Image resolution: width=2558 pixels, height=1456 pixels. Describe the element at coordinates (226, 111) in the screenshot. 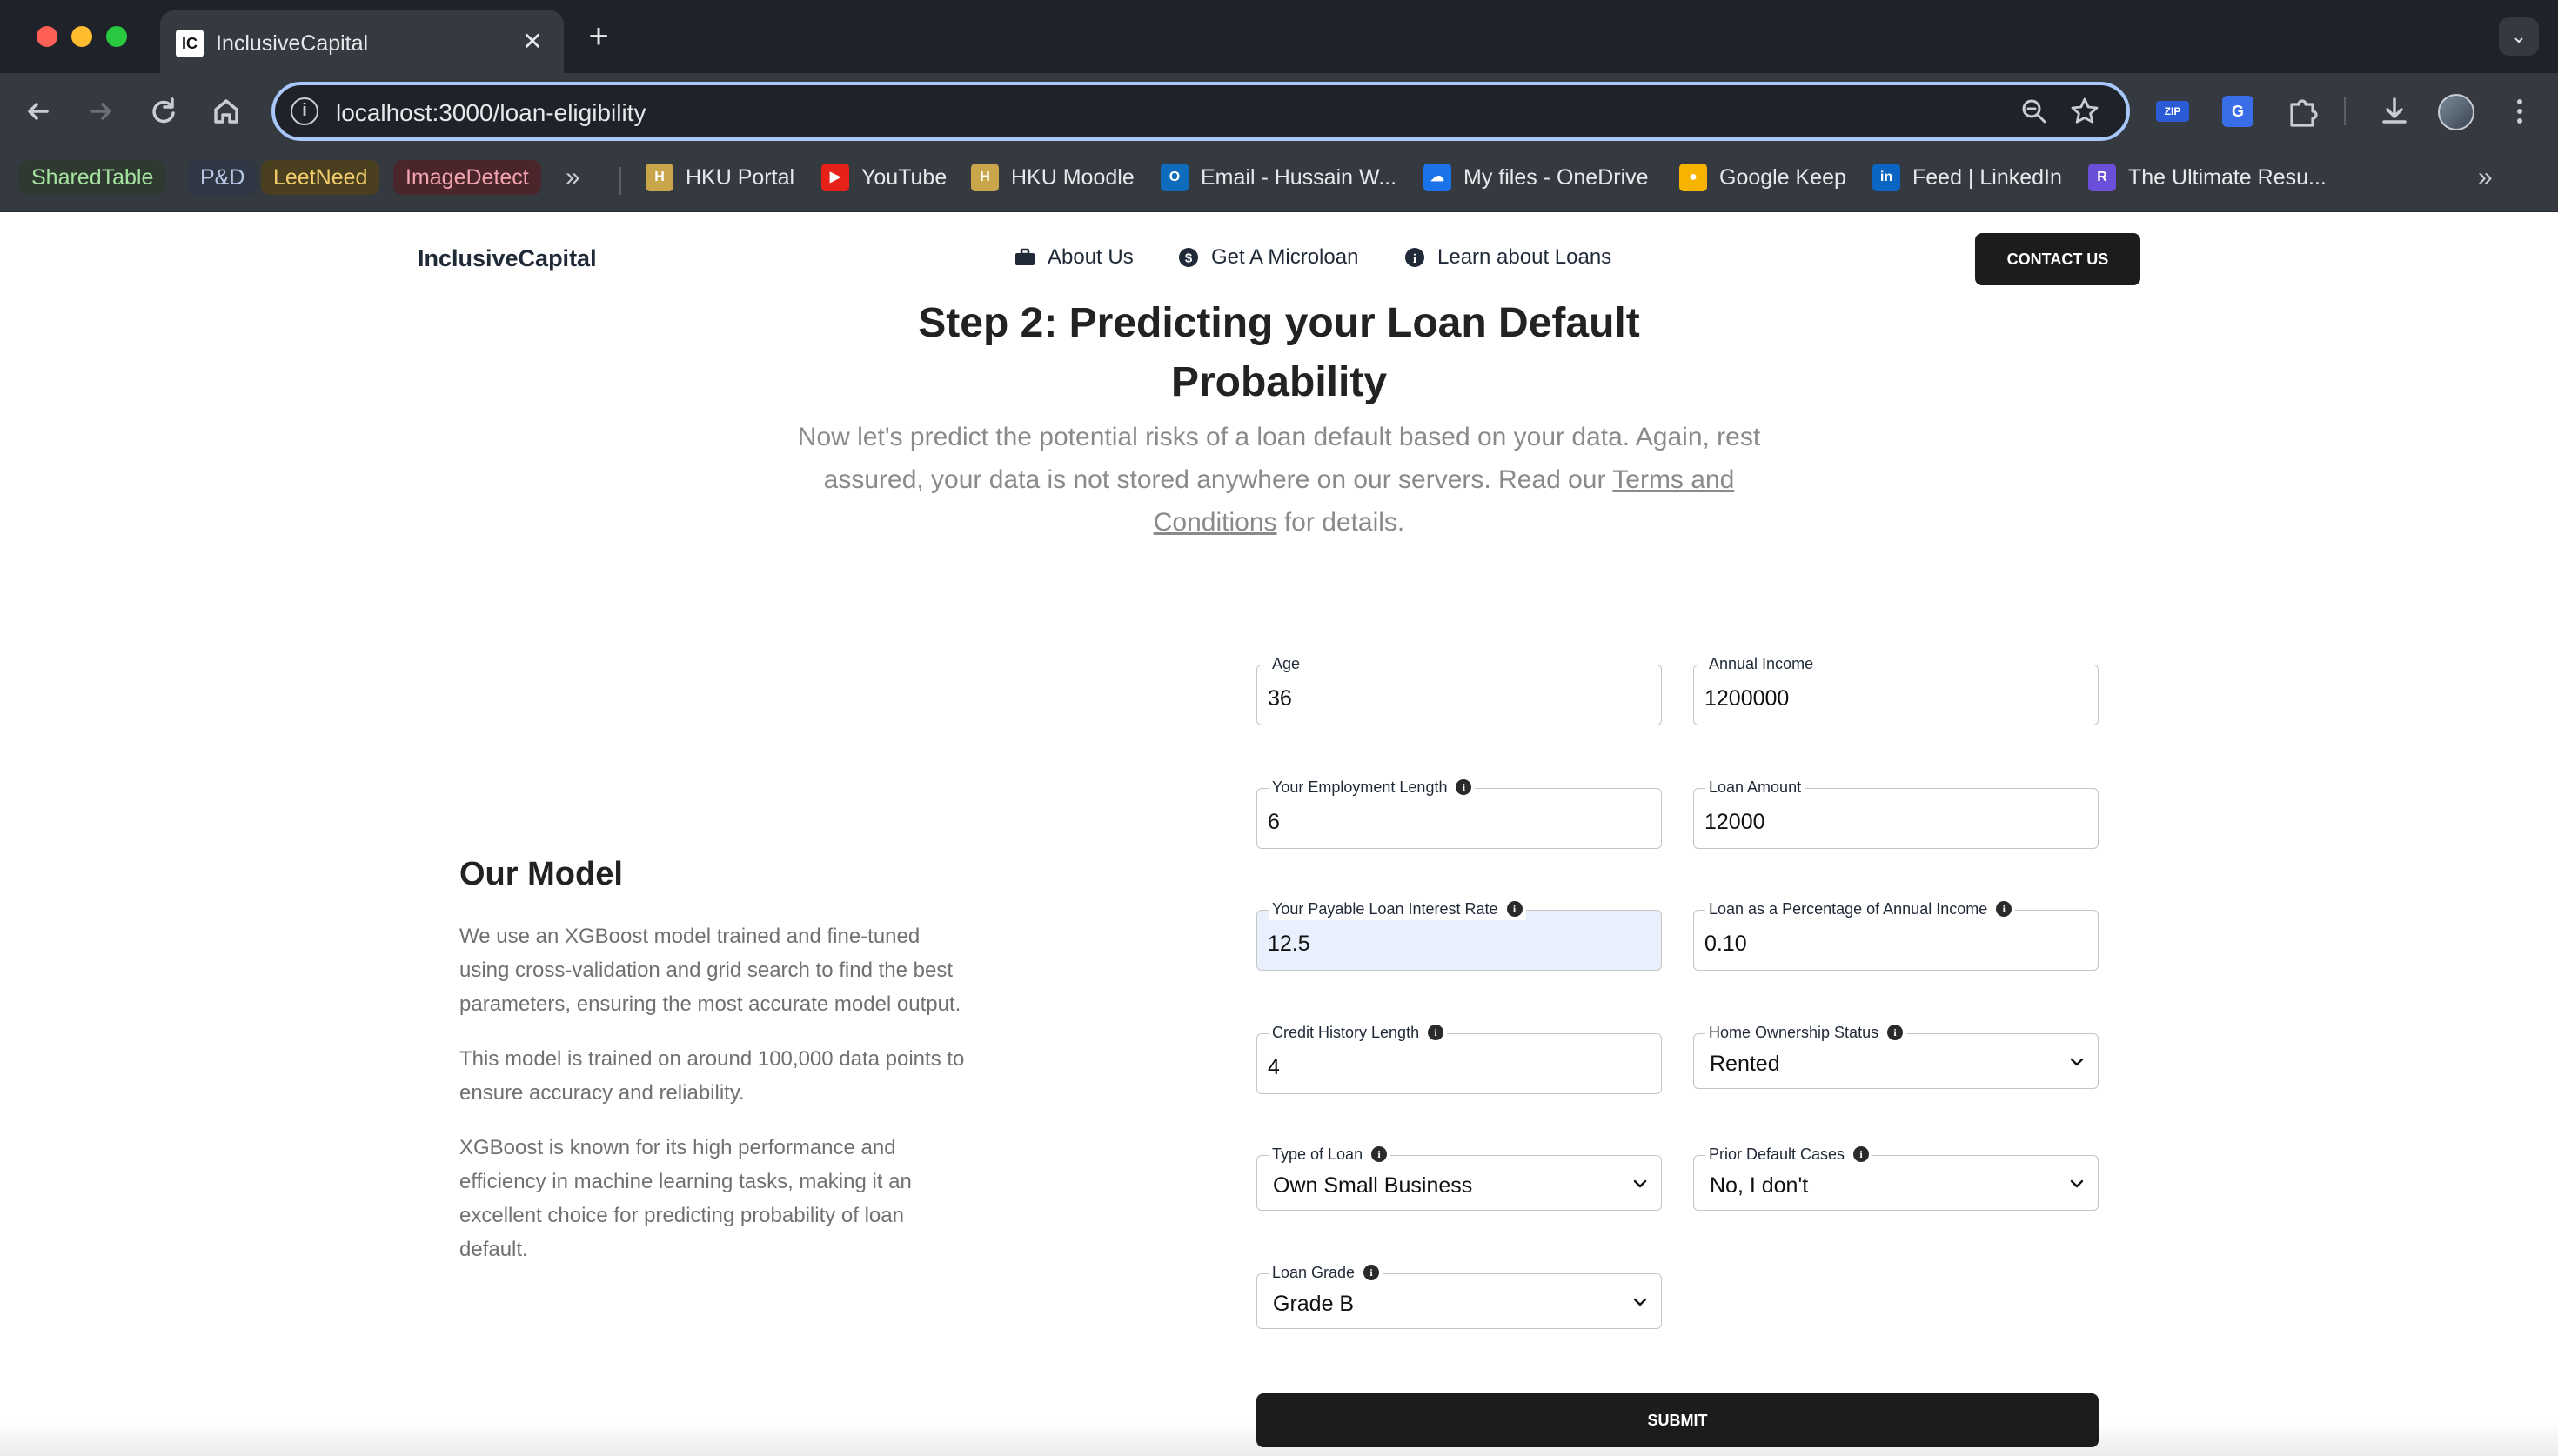

I see `home-icon` at that location.